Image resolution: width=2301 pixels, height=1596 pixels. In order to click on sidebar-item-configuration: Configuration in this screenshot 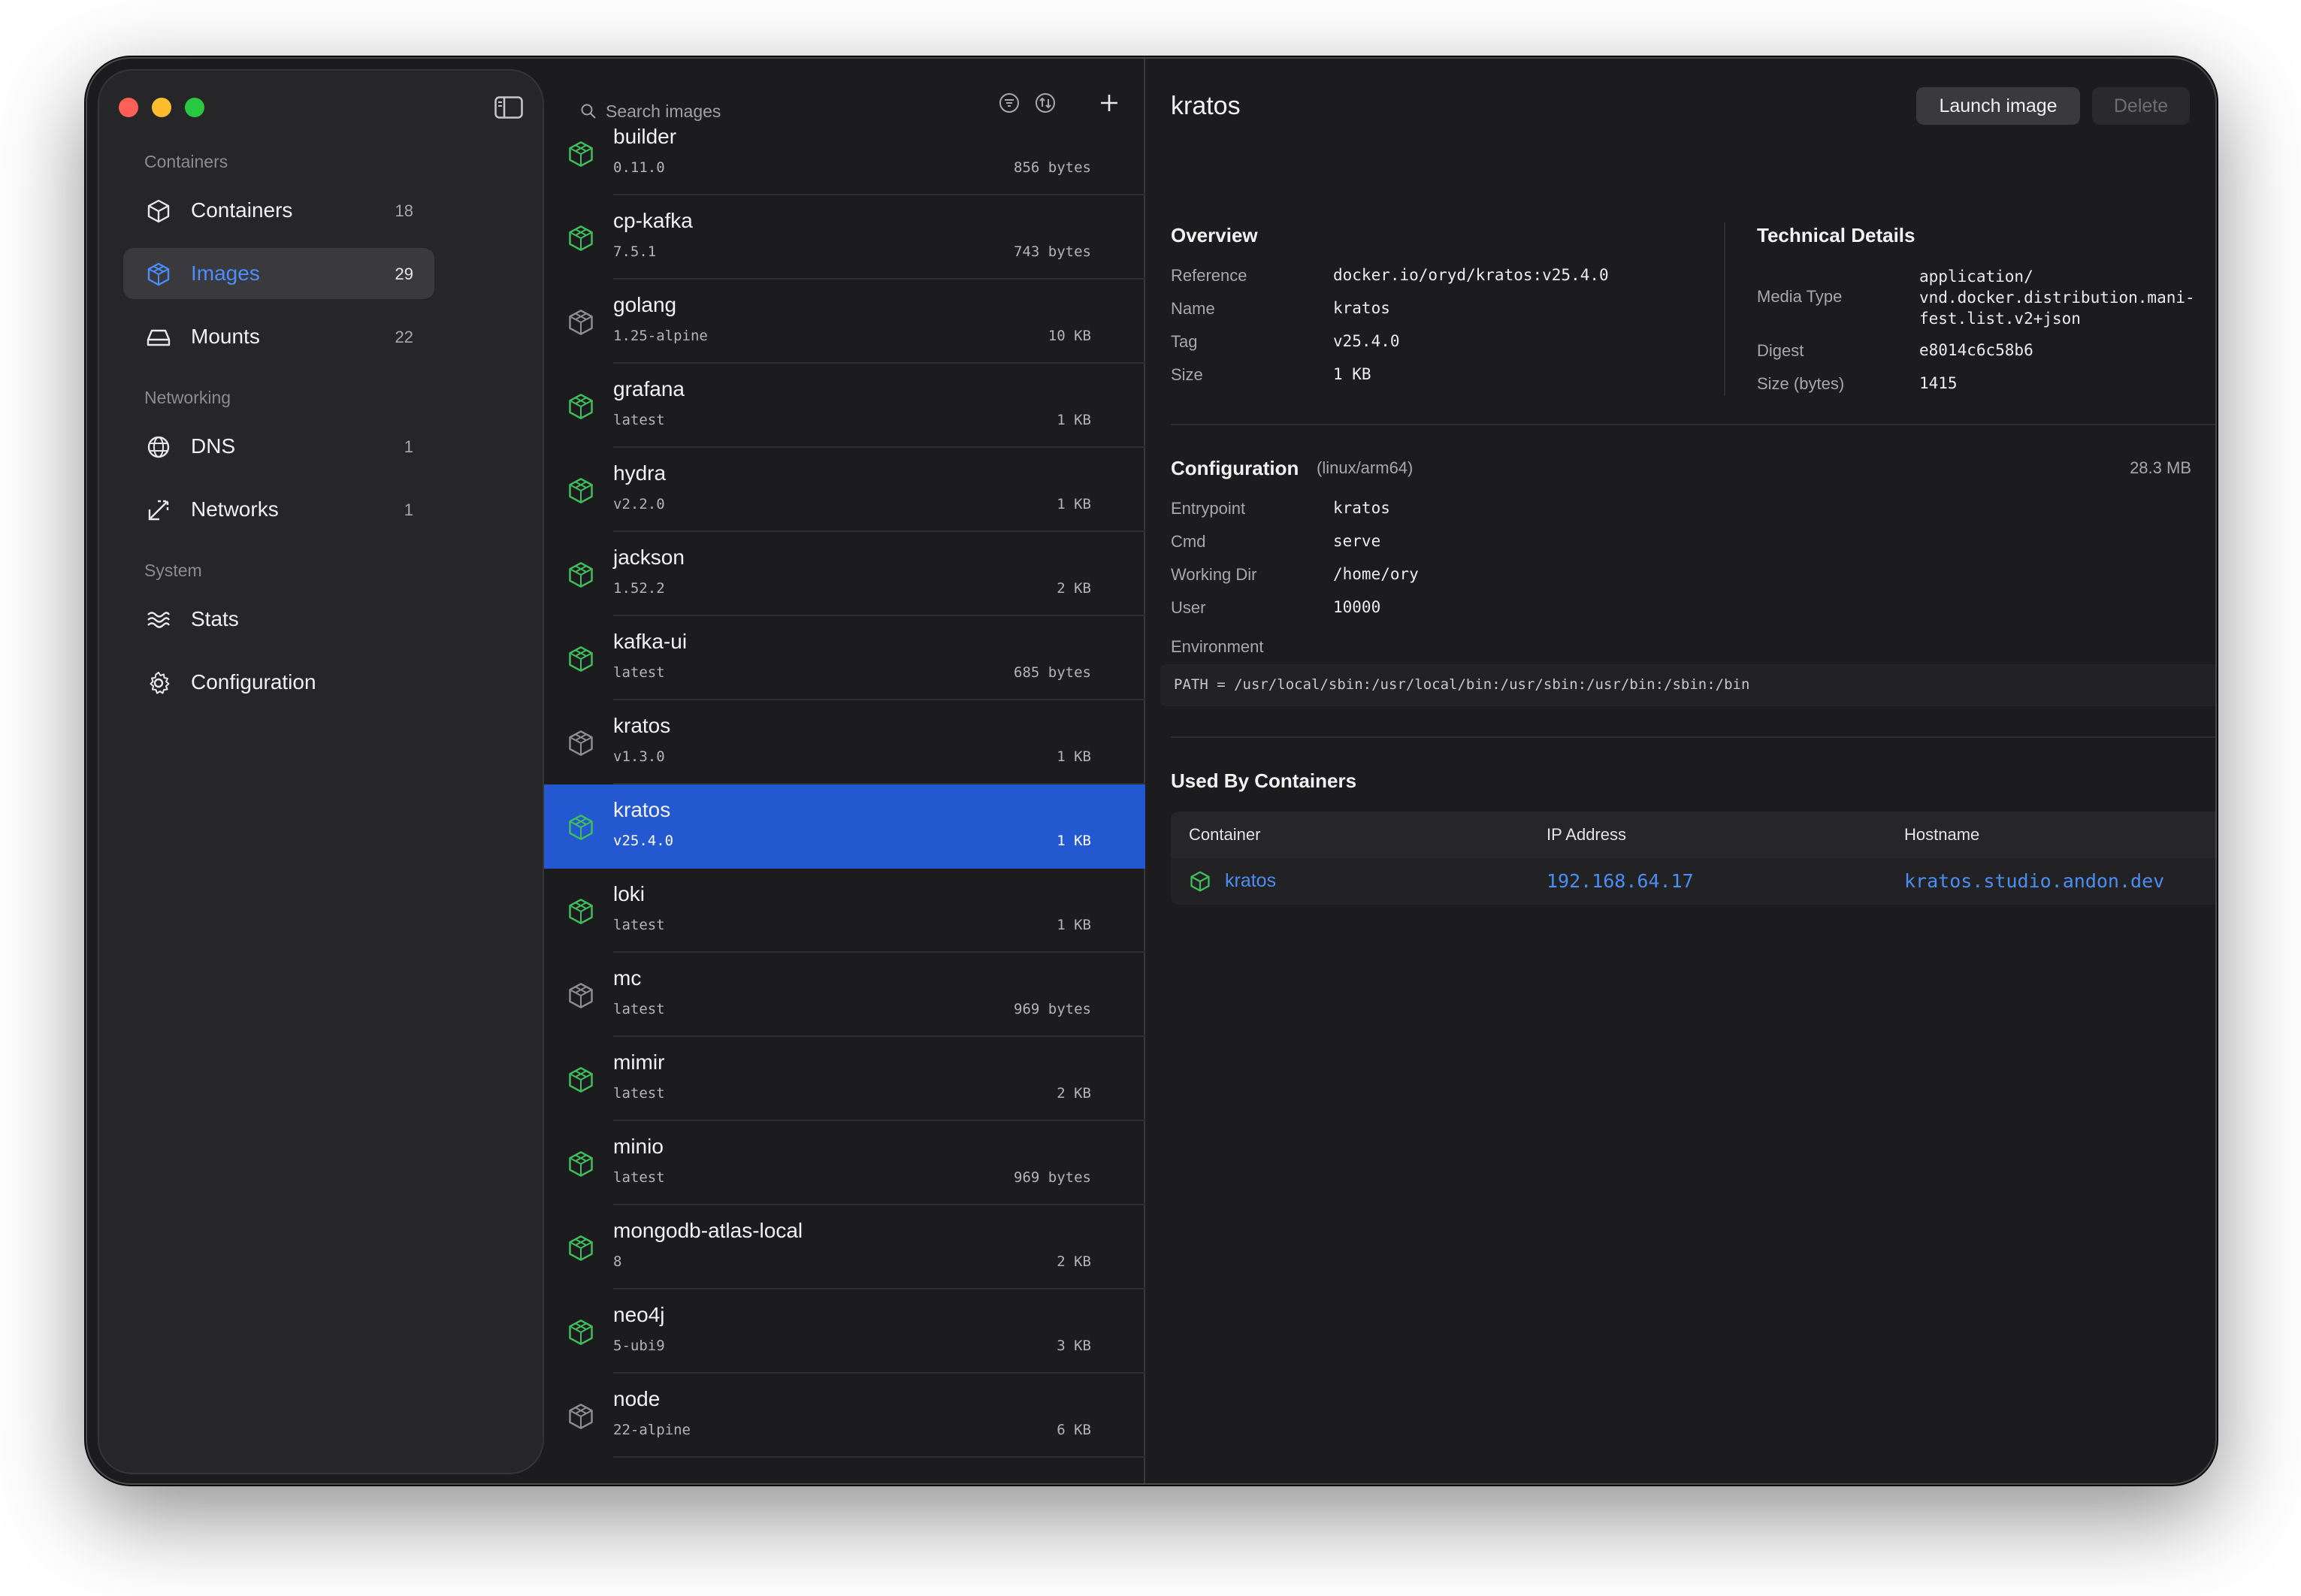, I will do `click(278, 682)`.